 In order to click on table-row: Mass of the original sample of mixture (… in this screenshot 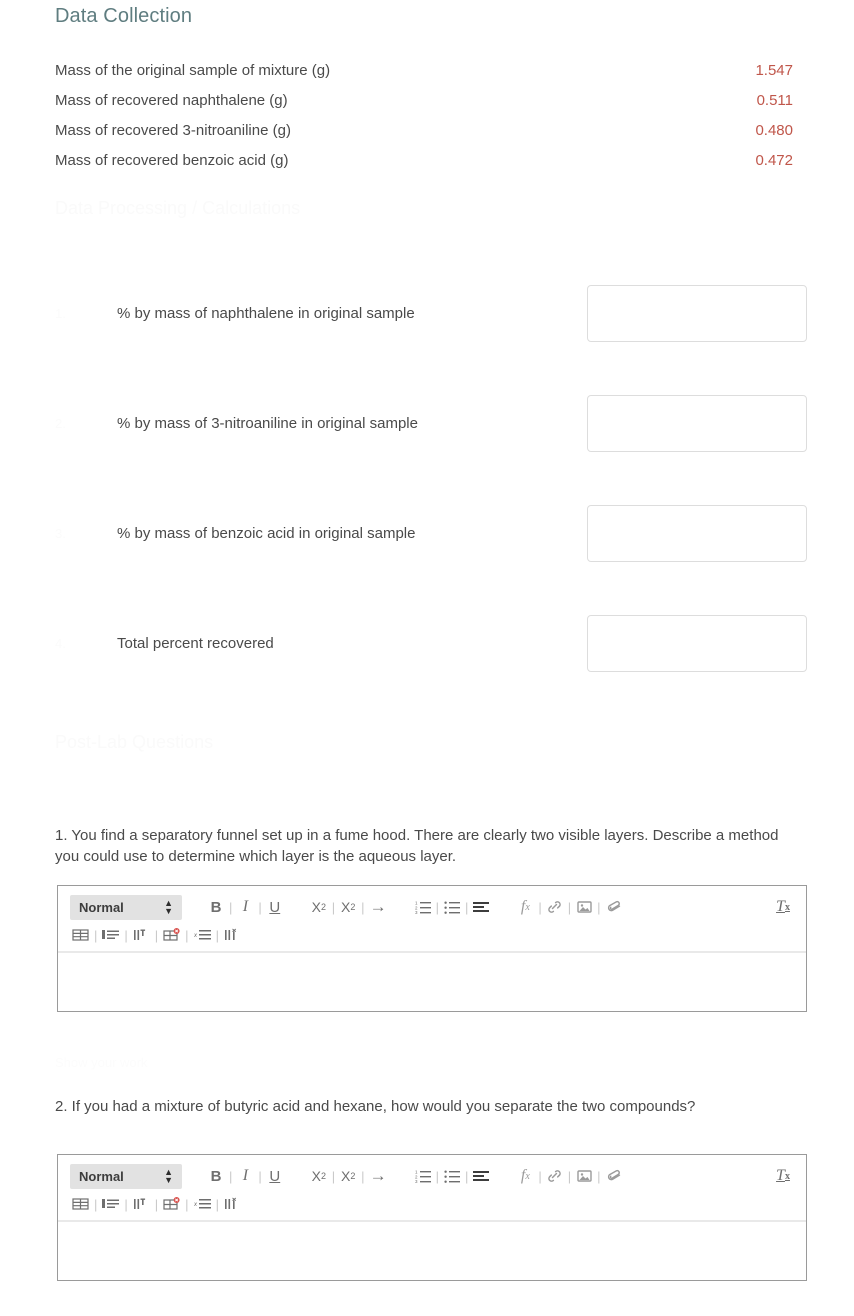, I will do `click(424, 75)`.